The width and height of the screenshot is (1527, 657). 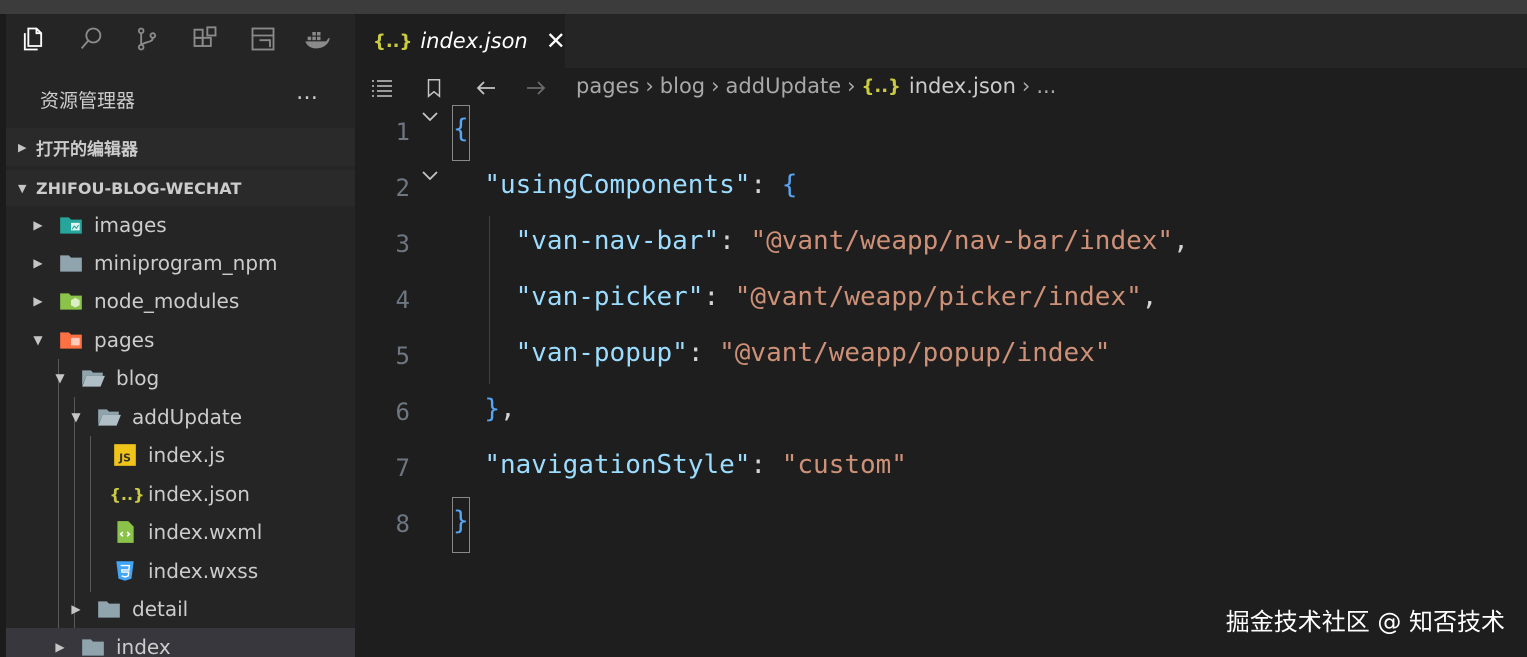 What do you see at coordinates (434, 88) in the screenshot?
I see `bookmark-icon` at bounding box center [434, 88].